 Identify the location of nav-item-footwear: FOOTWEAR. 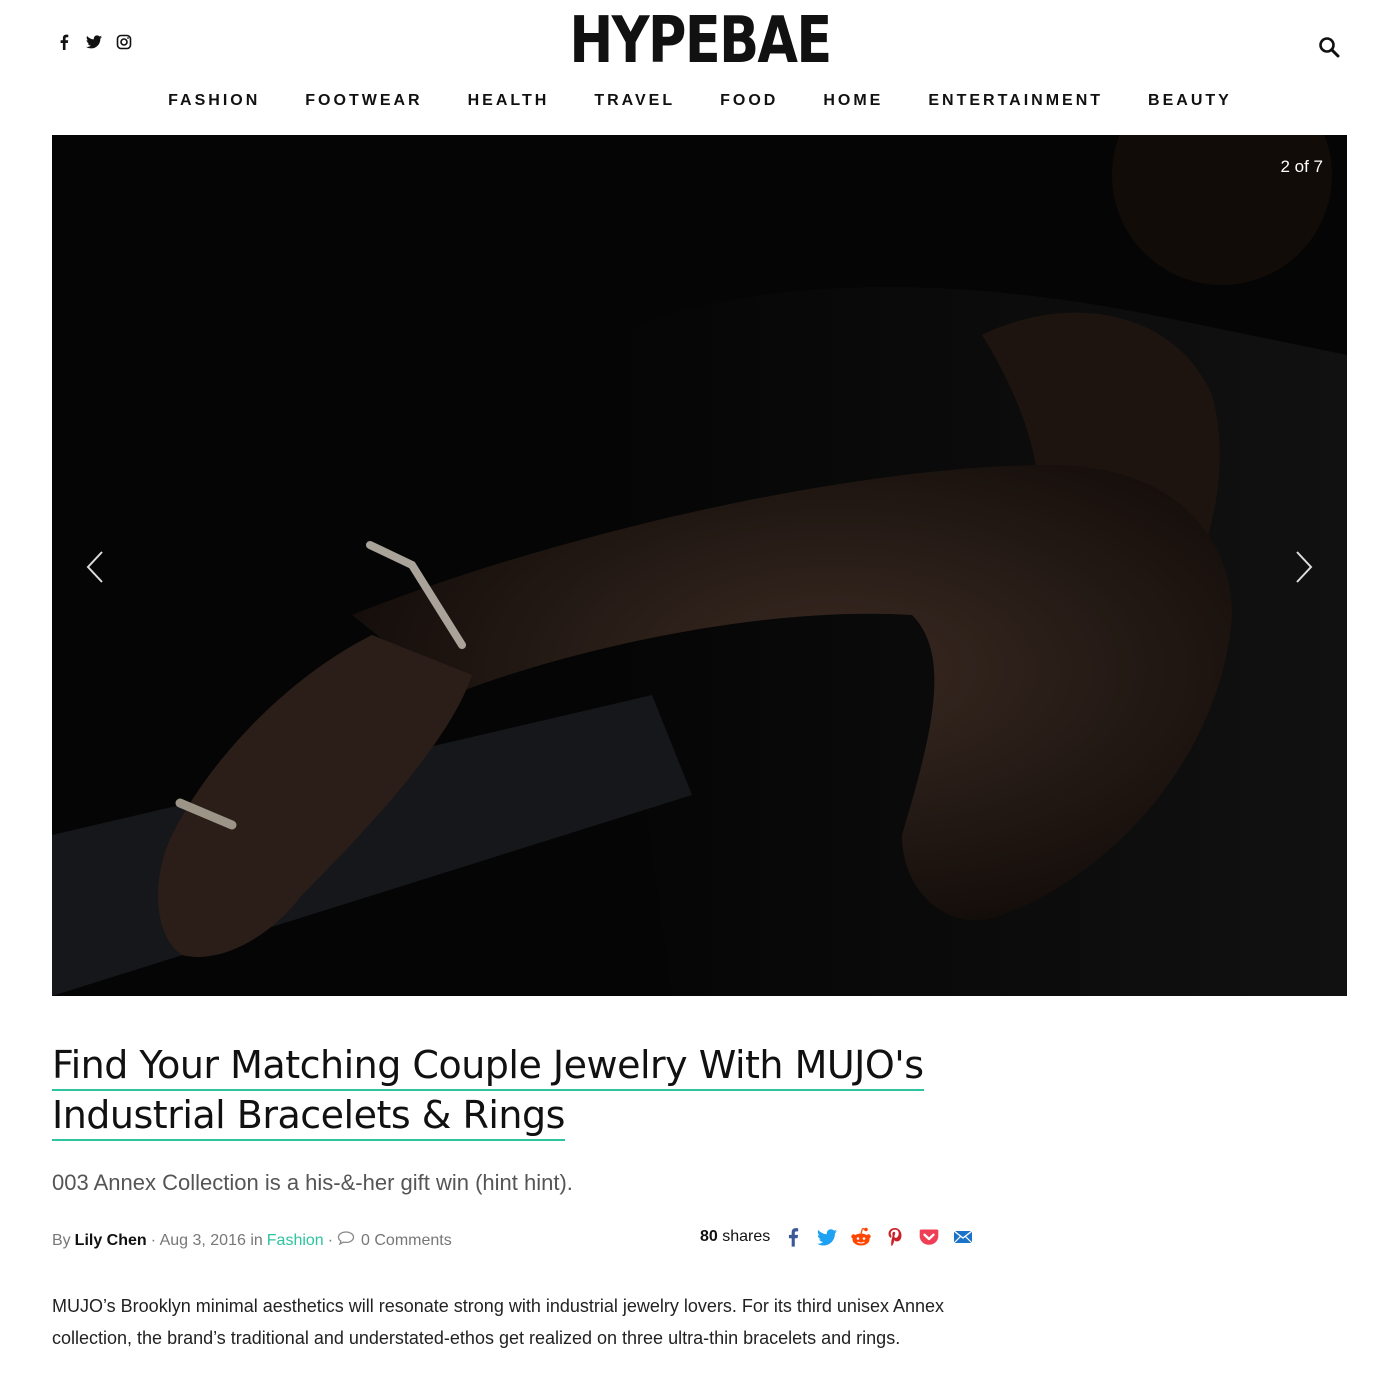
(363, 101).